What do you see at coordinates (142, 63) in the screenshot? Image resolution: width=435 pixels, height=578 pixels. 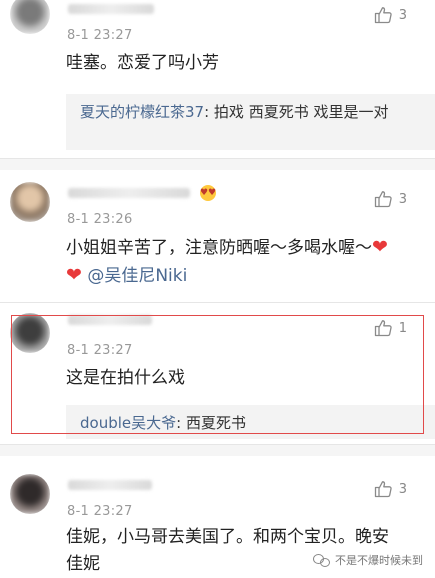 I see `comment-text: 哇塞。恋爱了吗小芳` at bounding box center [142, 63].